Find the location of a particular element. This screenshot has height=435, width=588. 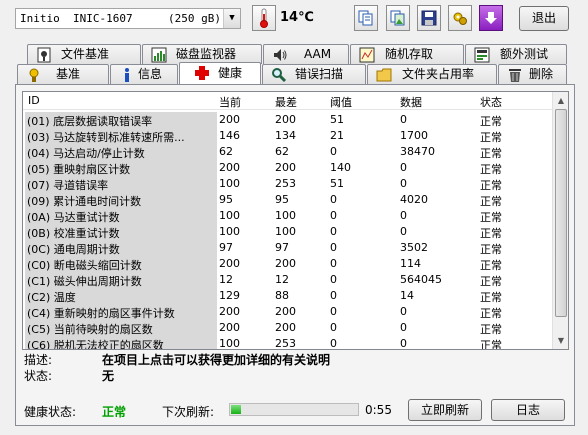

column-header-data: 数据 is located at coordinates (411, 102).